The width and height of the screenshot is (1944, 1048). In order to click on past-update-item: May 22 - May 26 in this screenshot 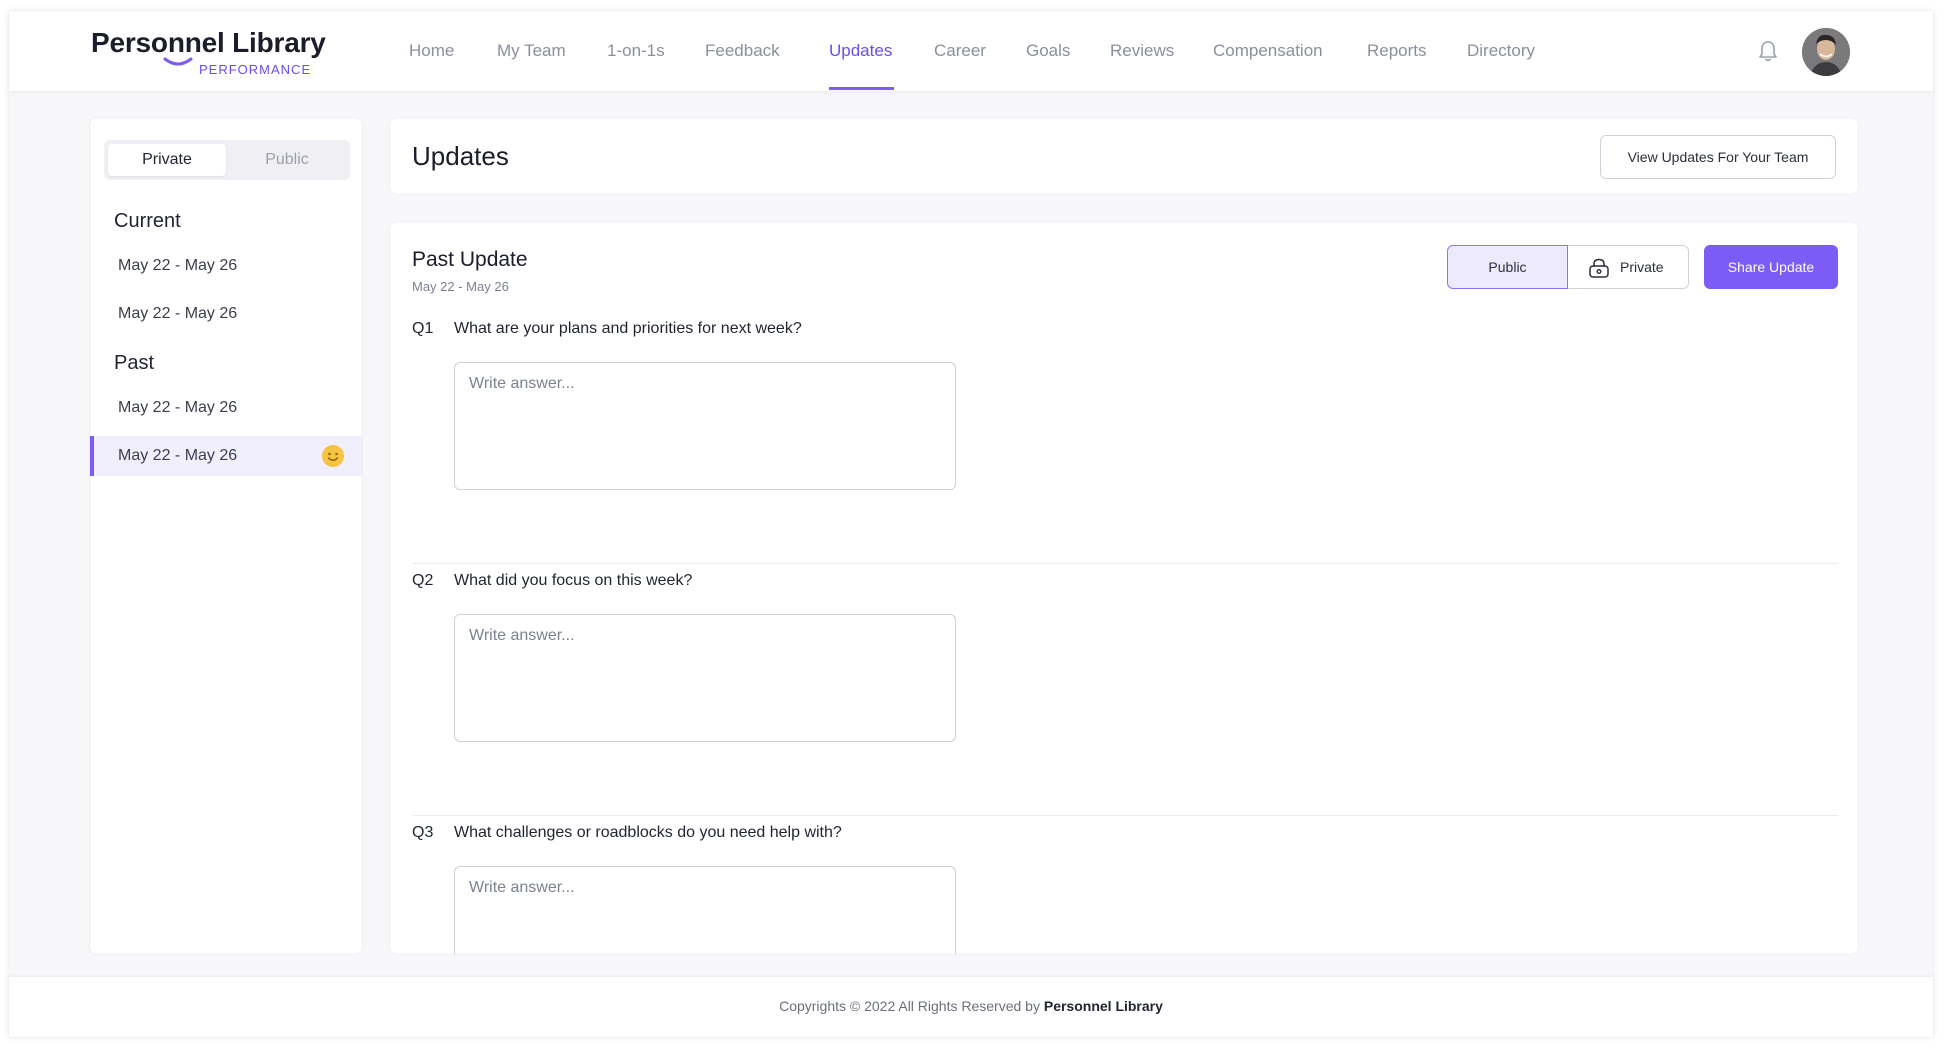, I will do `click(226, 408)`.